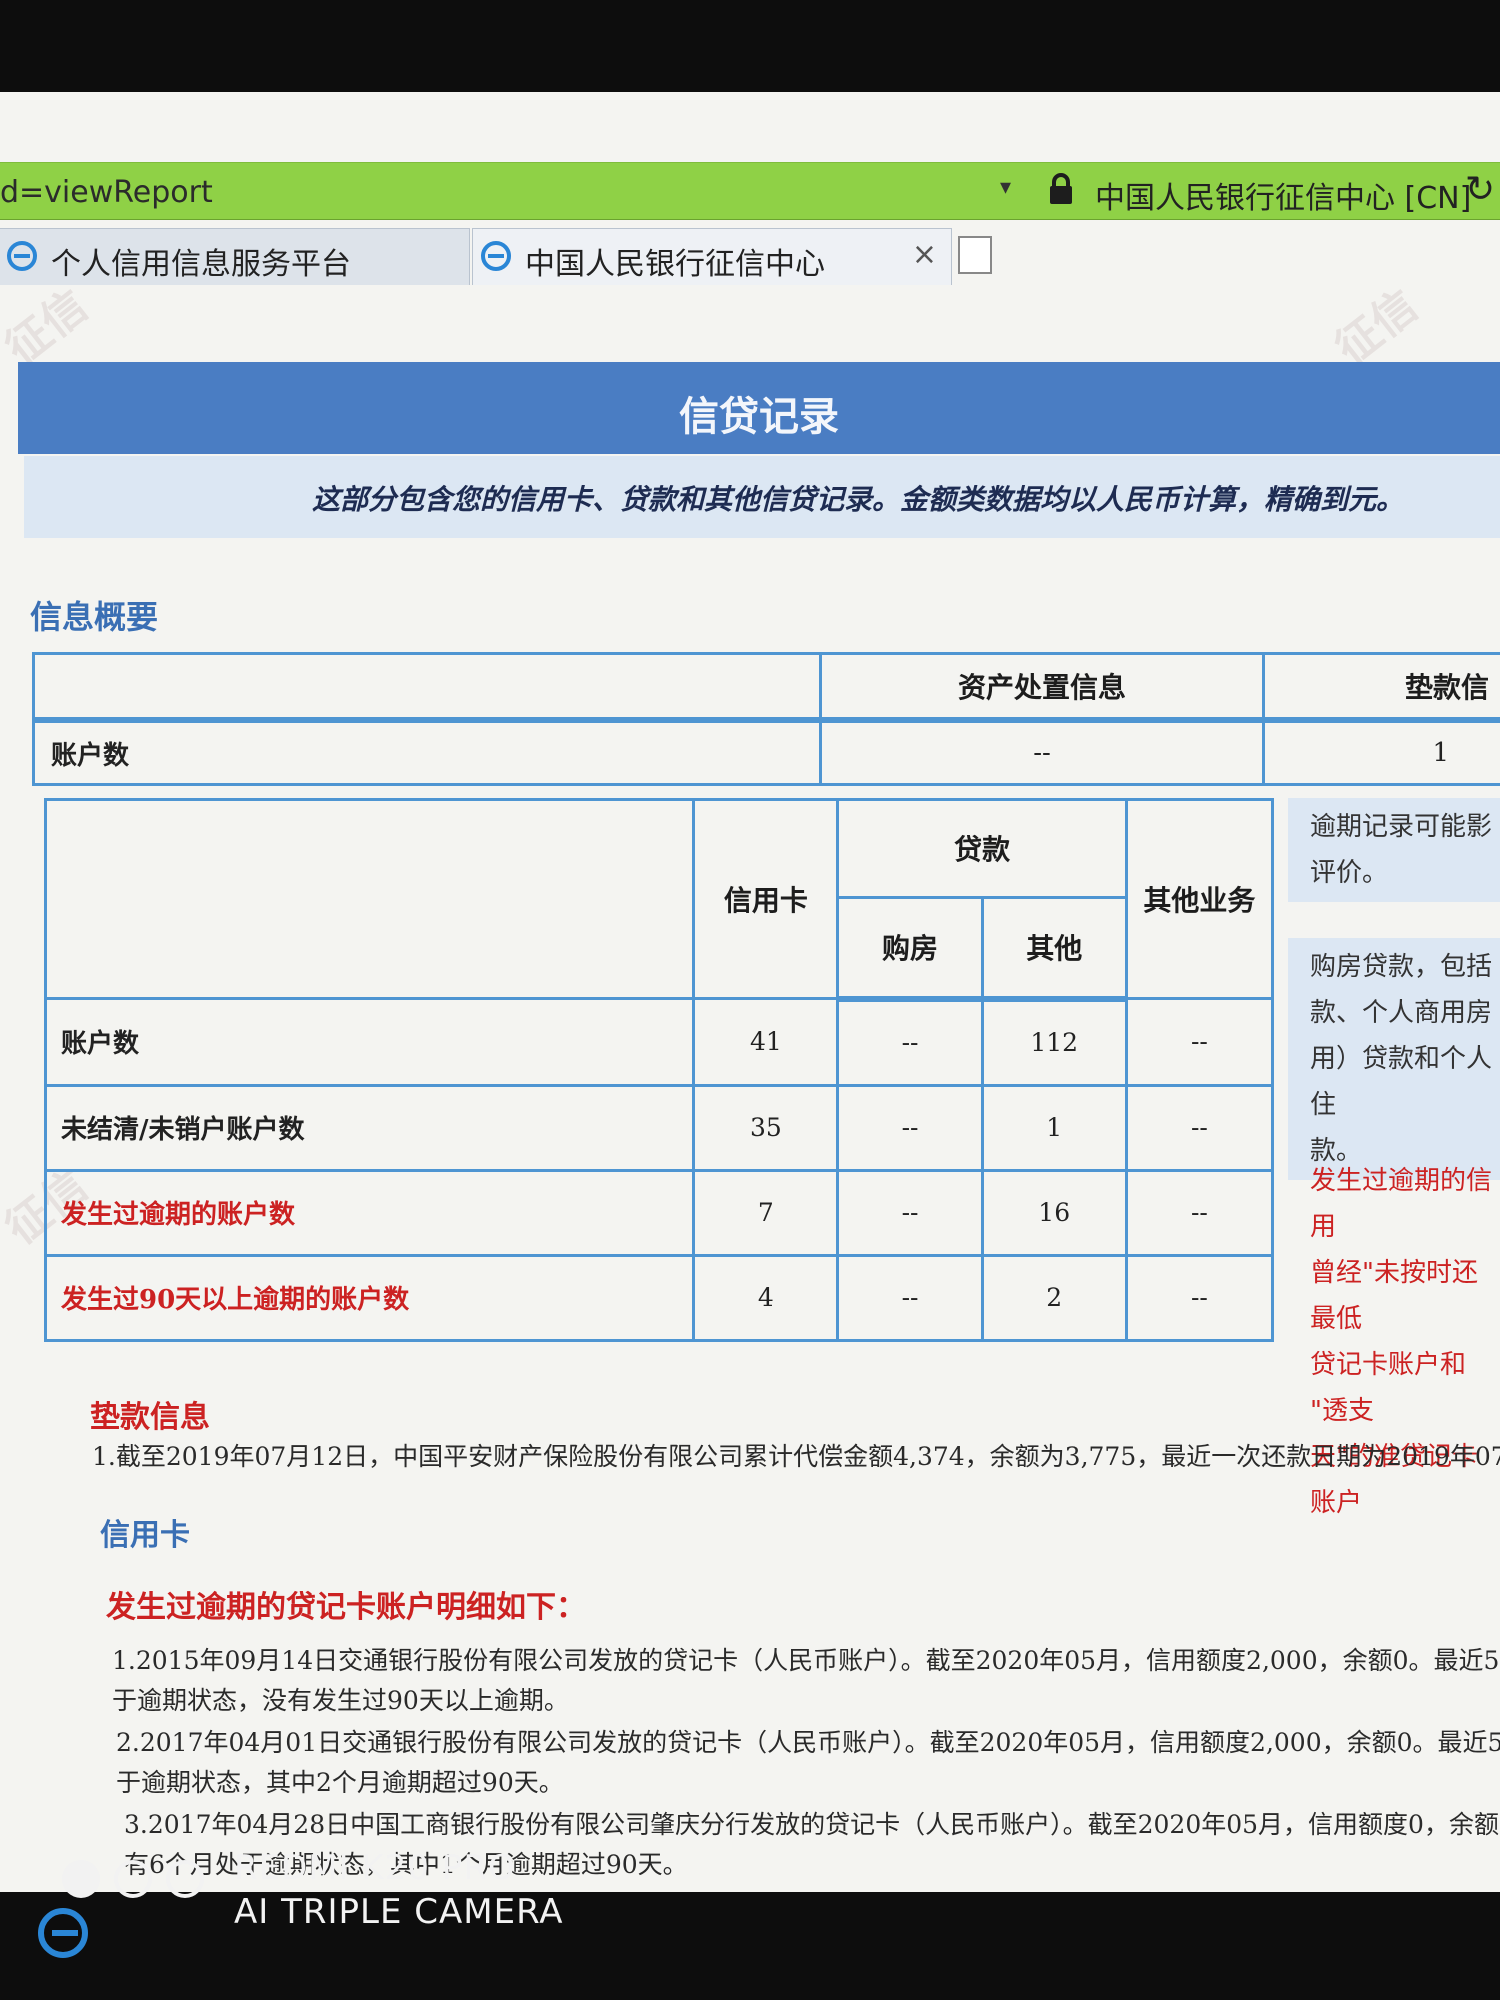 This screenshot has height=2000, width=1500. I want to click on header-other: 其他, so click(1054, 948).